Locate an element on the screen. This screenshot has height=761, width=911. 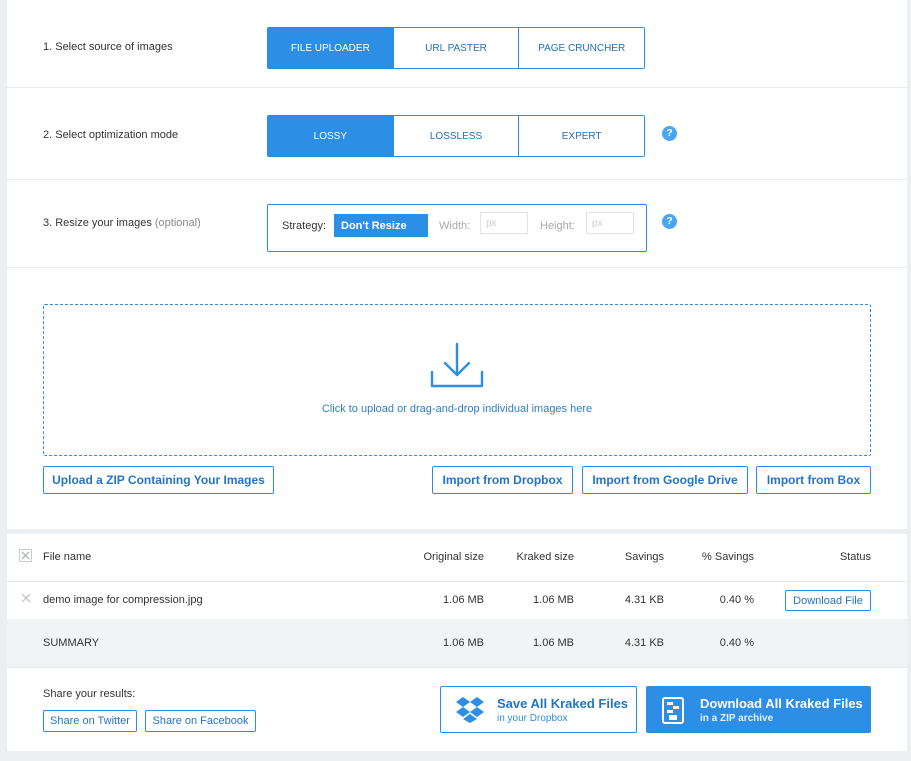
resize-label-text: 3. Resize your images is located at coordinates (97, 223).